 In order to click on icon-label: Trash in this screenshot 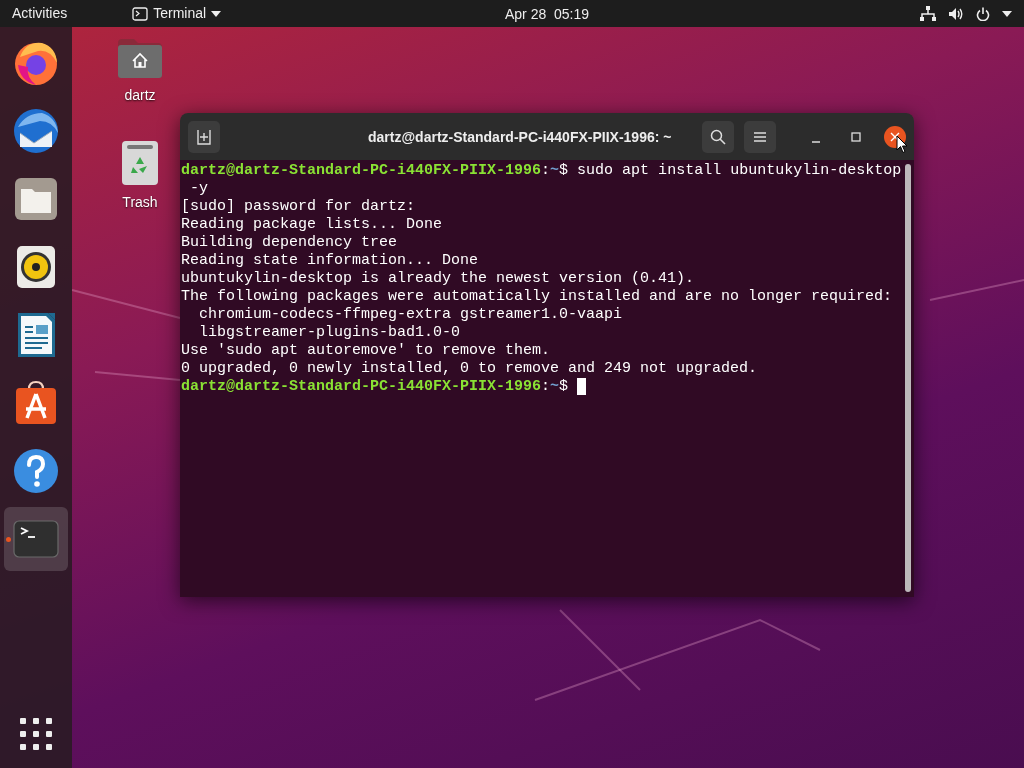, I will do `click(140, 202)`.